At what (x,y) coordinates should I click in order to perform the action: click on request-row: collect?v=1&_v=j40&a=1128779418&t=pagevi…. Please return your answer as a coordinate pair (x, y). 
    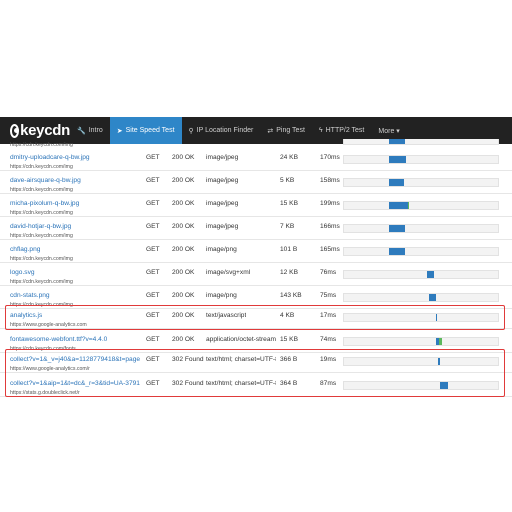
    Looking at the image, I should click on (256, 362).